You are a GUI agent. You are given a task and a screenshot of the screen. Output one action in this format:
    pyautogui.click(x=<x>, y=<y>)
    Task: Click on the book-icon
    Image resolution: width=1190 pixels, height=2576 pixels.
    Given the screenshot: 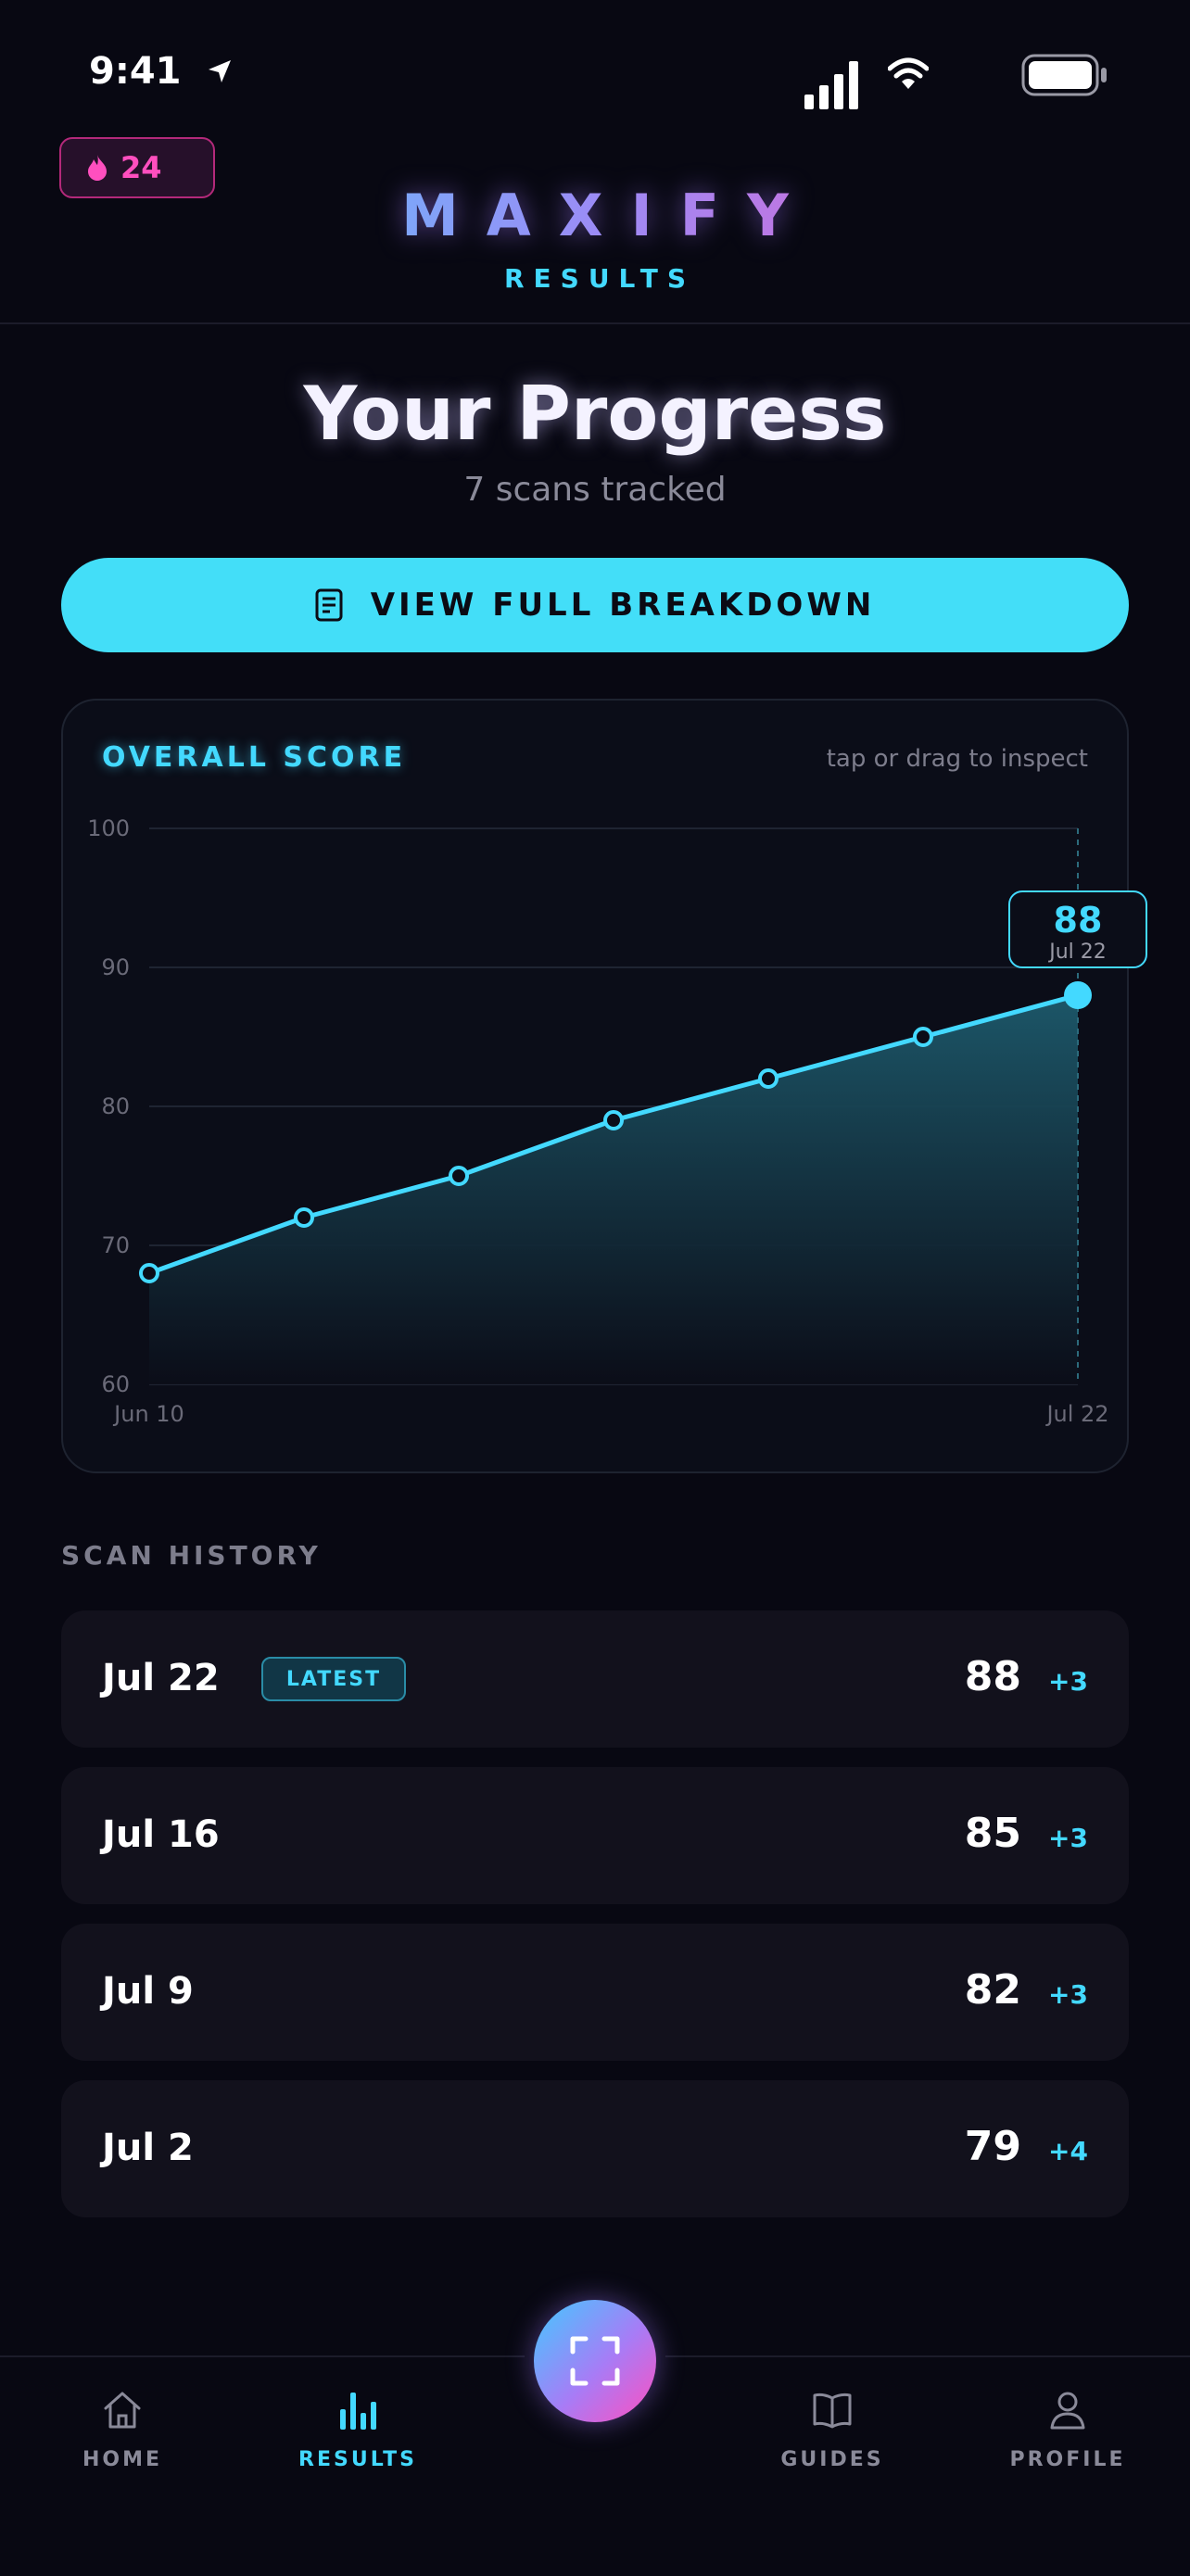 What is the action you would take?
    pyautogui.click(x=832, y=2411)
    